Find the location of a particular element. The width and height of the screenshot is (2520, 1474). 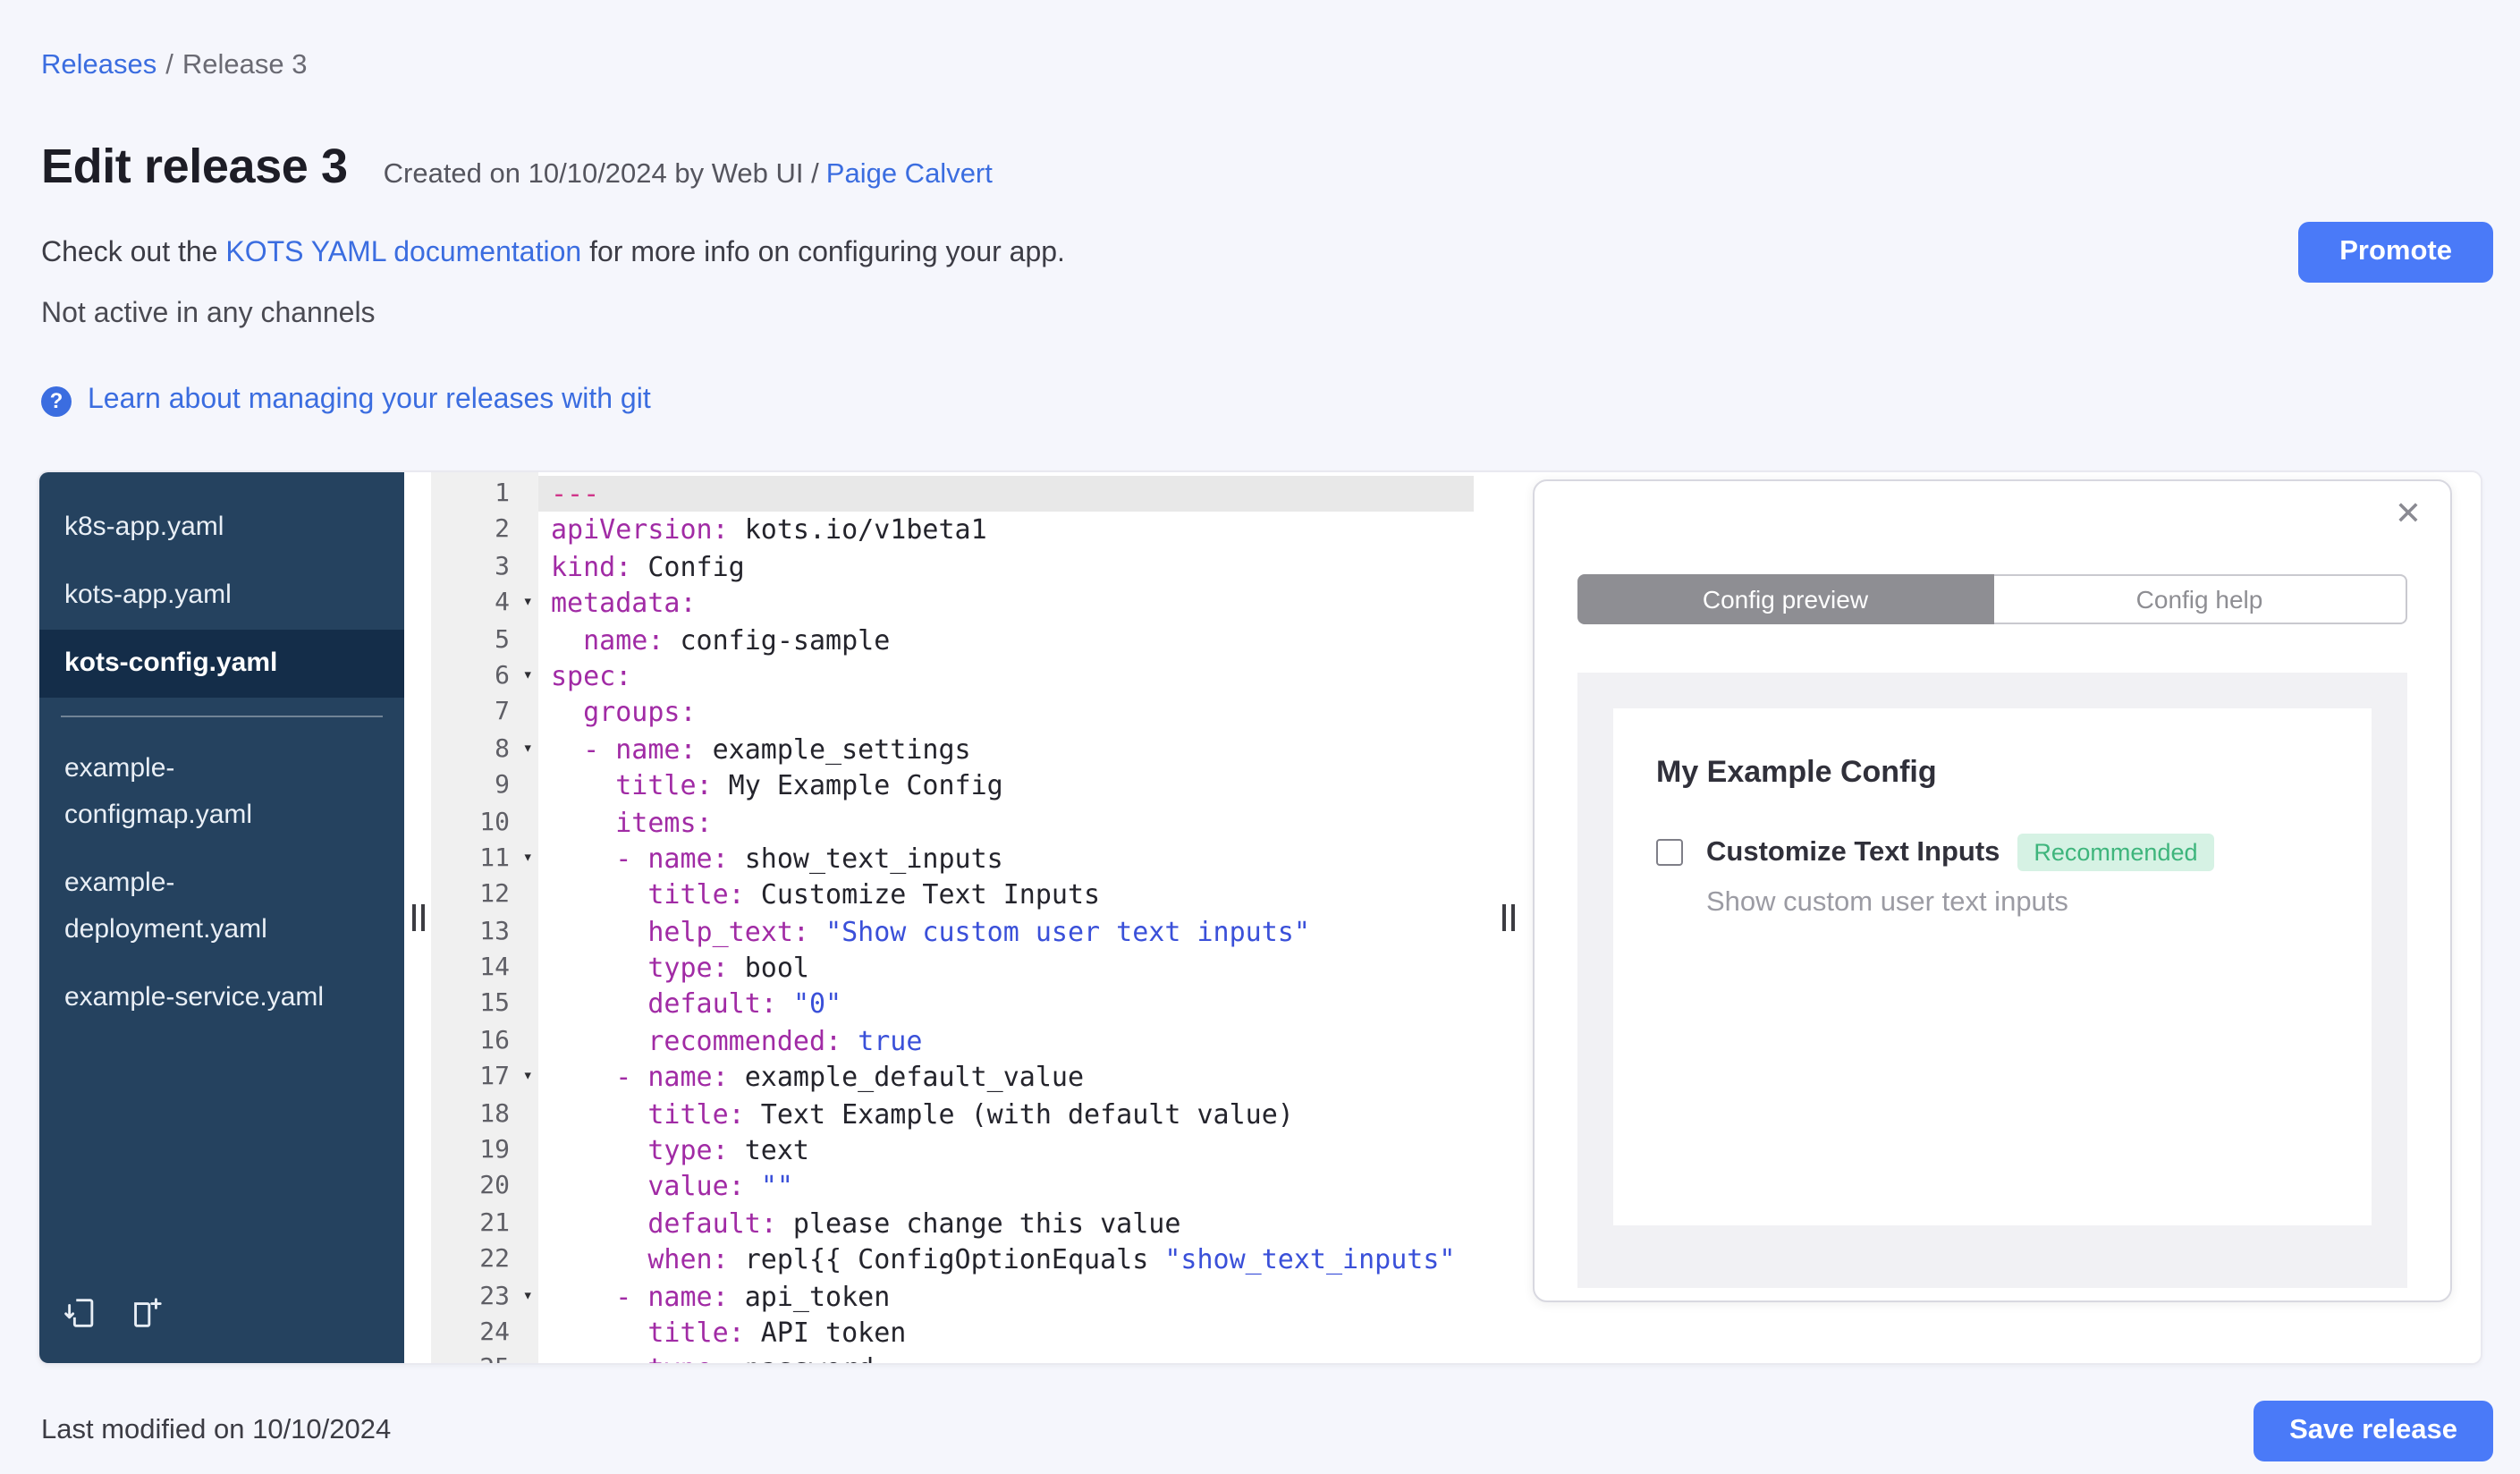

promote-button: Promote is located at coordinates (2395, 252).